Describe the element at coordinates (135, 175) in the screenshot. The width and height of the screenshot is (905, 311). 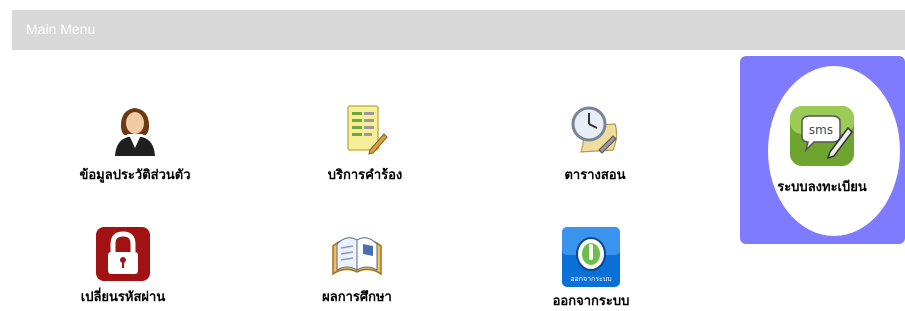
I see `menu-item-profile-label: ข้อมูลประวัติส่วนตัว` at that location.